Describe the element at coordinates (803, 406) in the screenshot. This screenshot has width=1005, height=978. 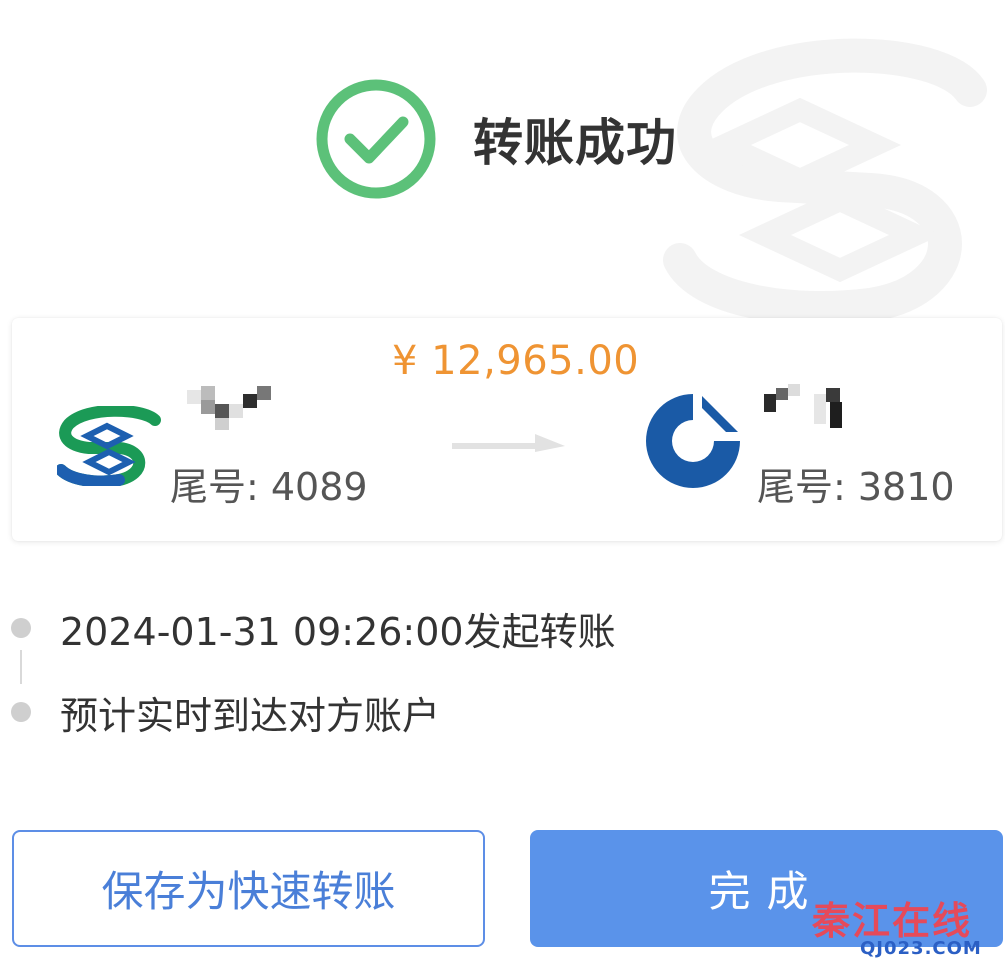
I see `masked-recipient-name` at that location.